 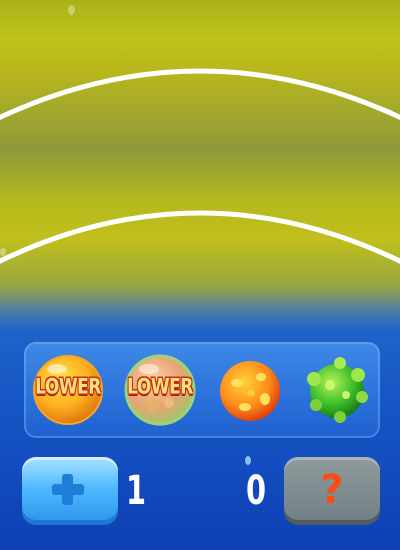 I want to click on hint-button: ?, so click(x=332, y=491).